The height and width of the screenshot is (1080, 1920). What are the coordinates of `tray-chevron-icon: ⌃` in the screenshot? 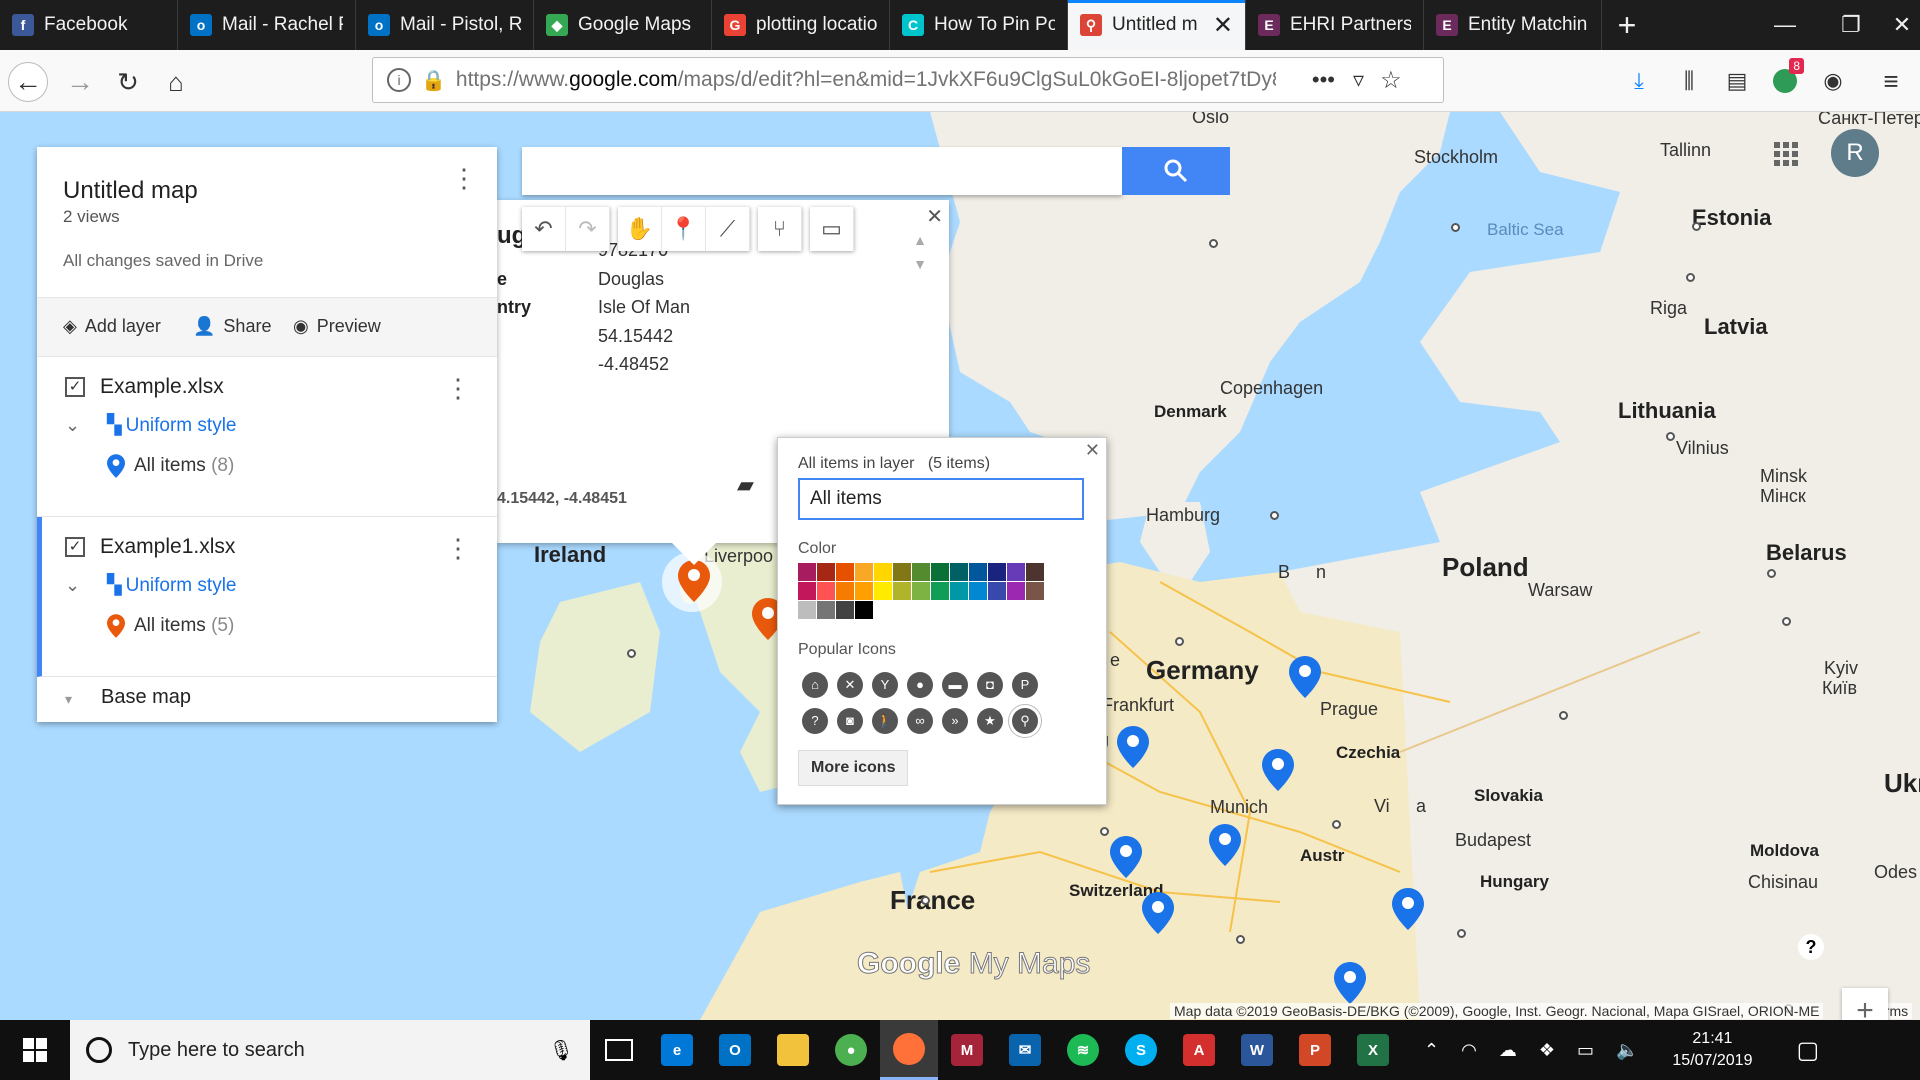 It's located at (1431, 1050).